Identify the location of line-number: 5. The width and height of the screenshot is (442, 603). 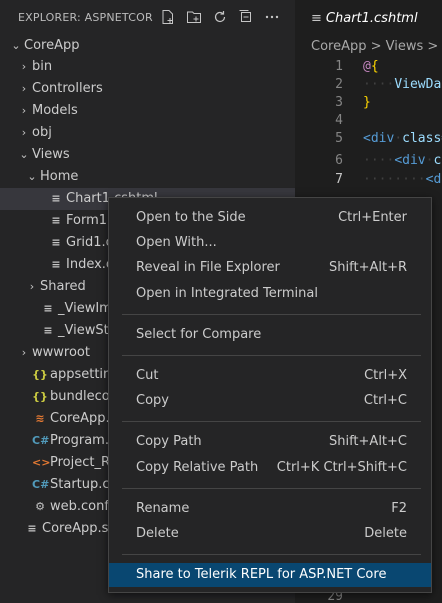
(339, 138).